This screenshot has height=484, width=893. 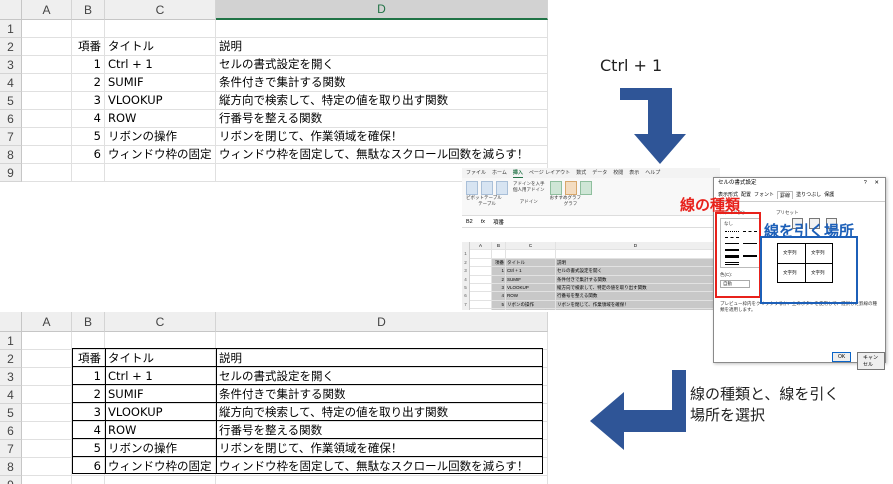 I want to click on cell-b: 5, so click(x=88, y=137).